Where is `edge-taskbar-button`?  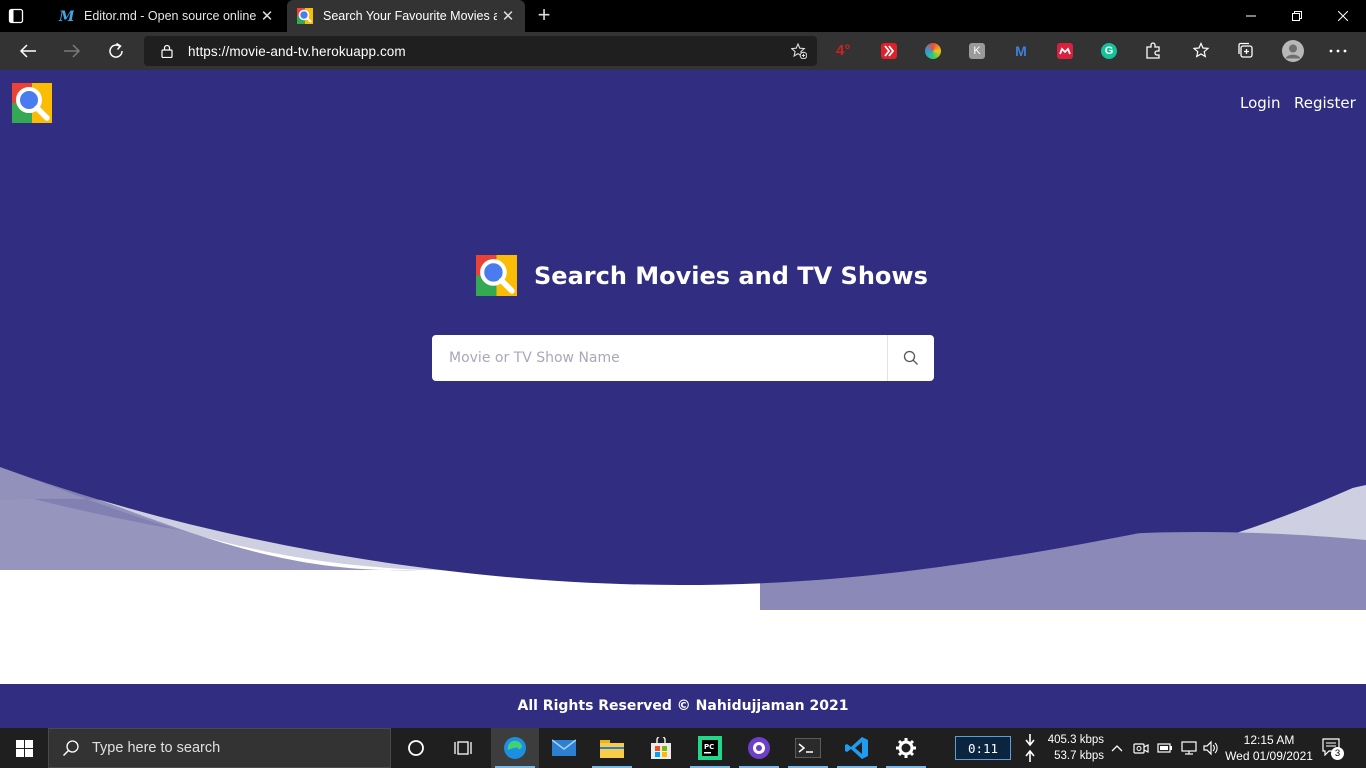
edge-taskbar-button is located at coordinates (515, 748).